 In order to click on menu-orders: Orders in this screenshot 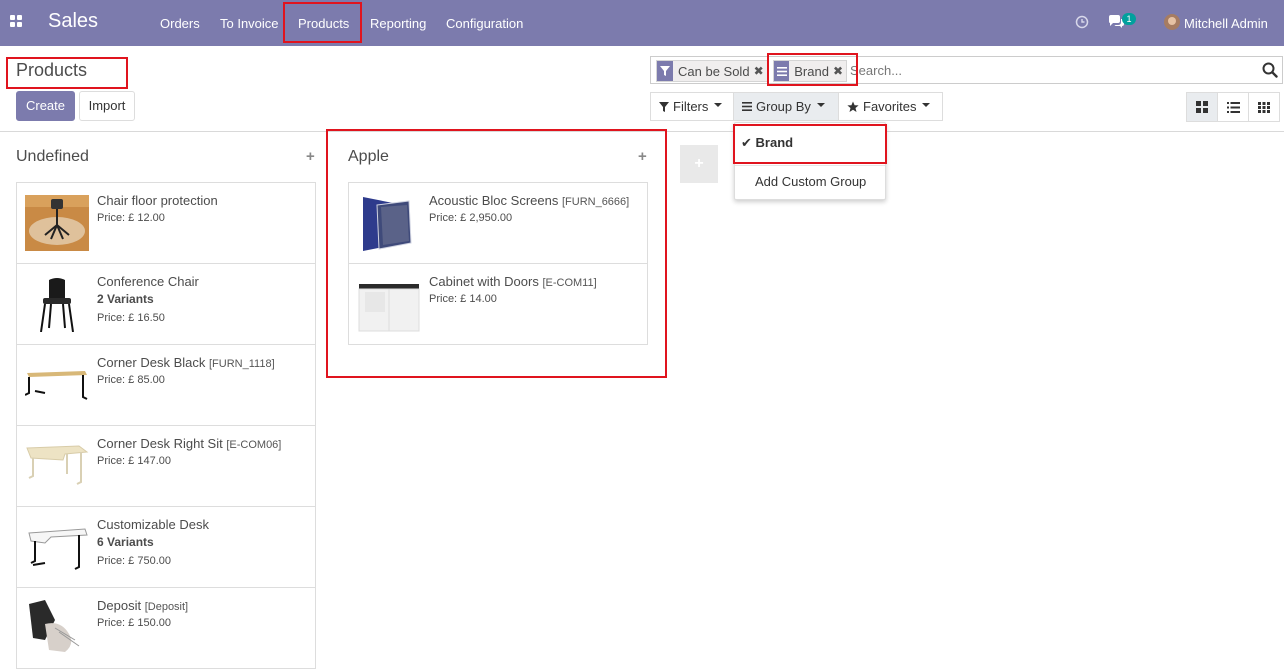, I will do `click(180, 23)`.